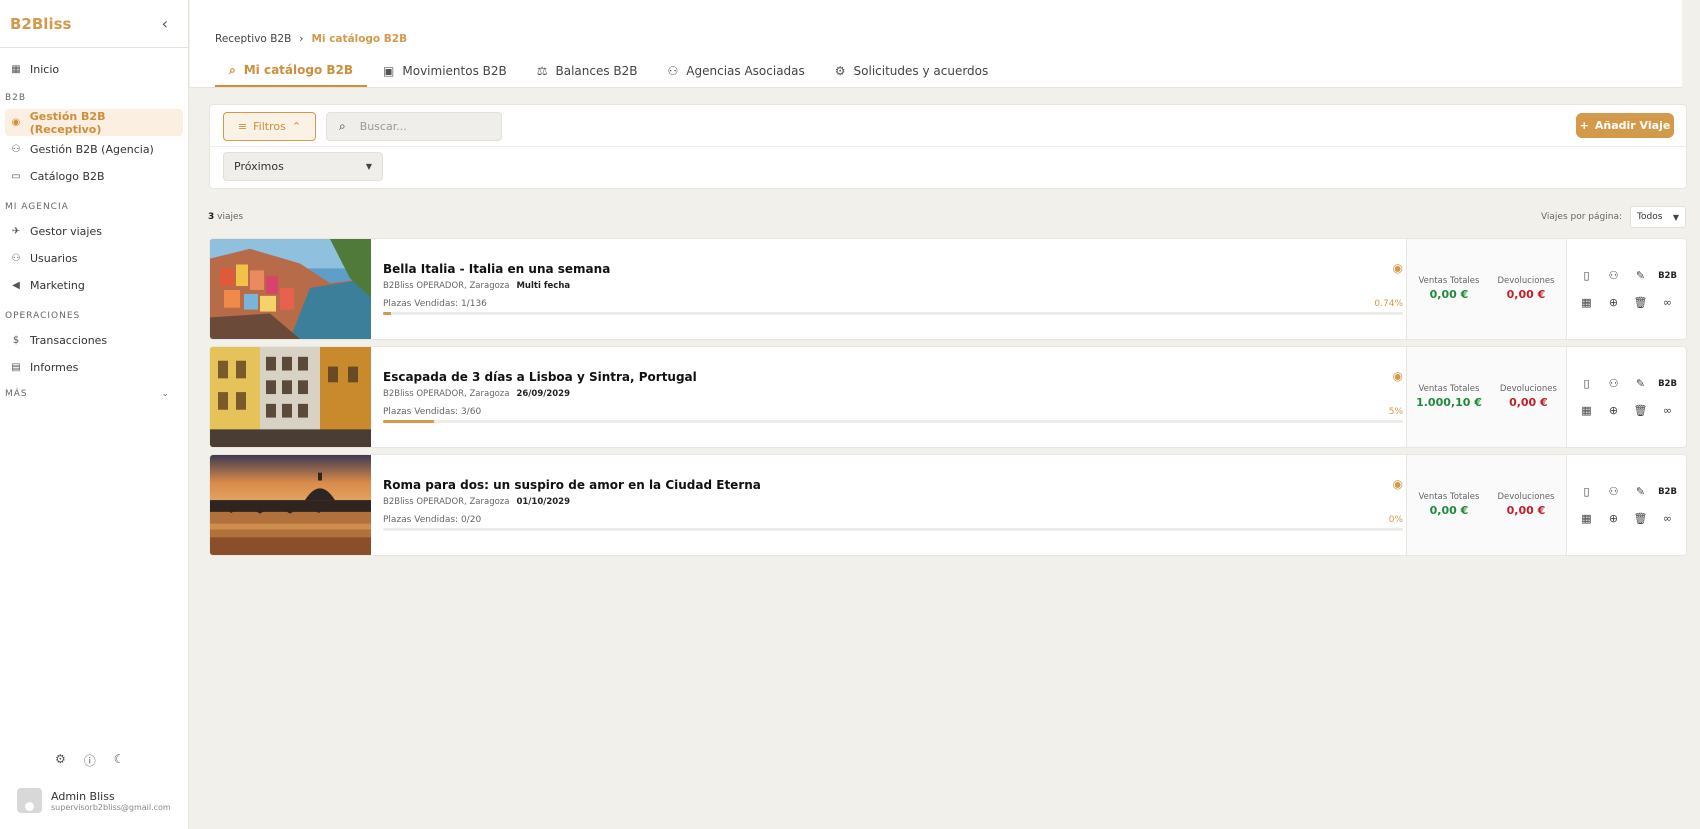 This screenshot has height=829, width=1700. Describe the element at coordinates (67, 176) in the screenshot. I see `sidebar-item-label: Catálogo B2B` at that location.